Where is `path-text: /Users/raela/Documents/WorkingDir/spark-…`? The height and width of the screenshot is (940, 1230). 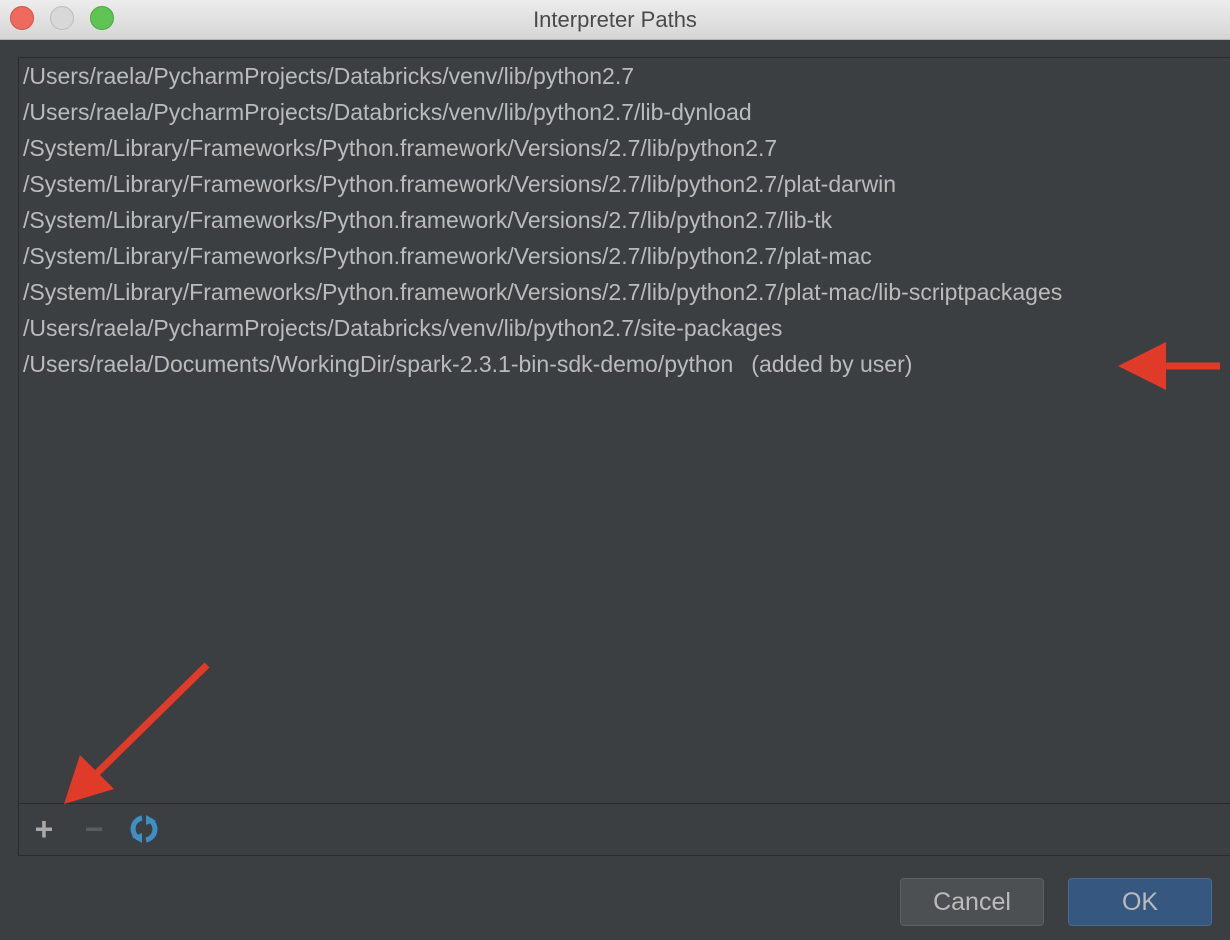 path-text: /Users/raela/Documents/WorkingDir/spark-… is located at coordinates (378, 364).